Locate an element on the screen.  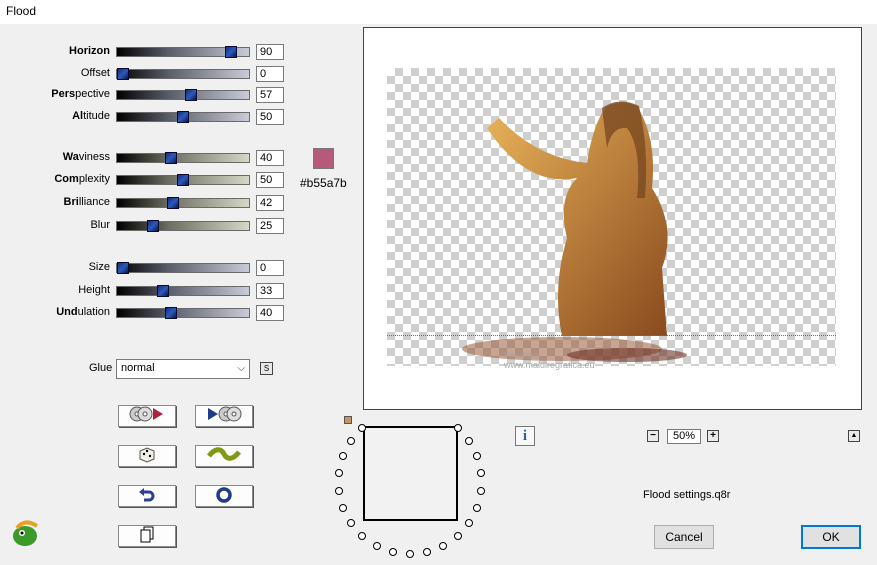
zoom-in-button: + is located at coordinates (713, 436).